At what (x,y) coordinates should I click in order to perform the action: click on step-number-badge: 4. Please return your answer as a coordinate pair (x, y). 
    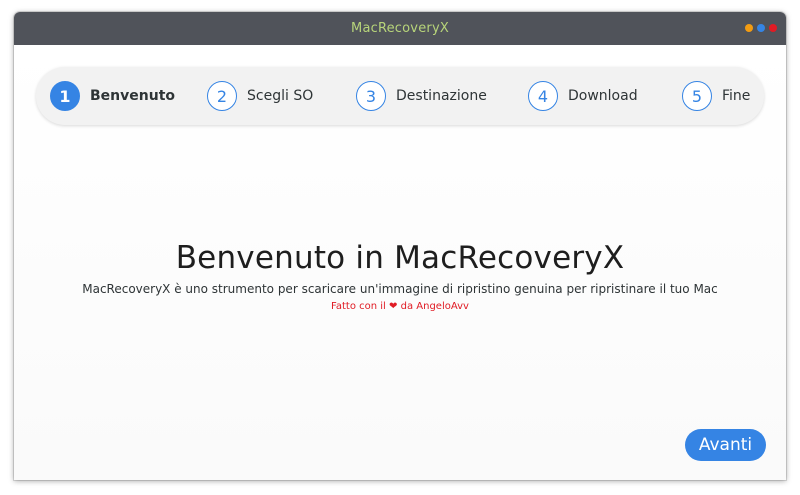
    Looking at the image, I should click on (543, 96).